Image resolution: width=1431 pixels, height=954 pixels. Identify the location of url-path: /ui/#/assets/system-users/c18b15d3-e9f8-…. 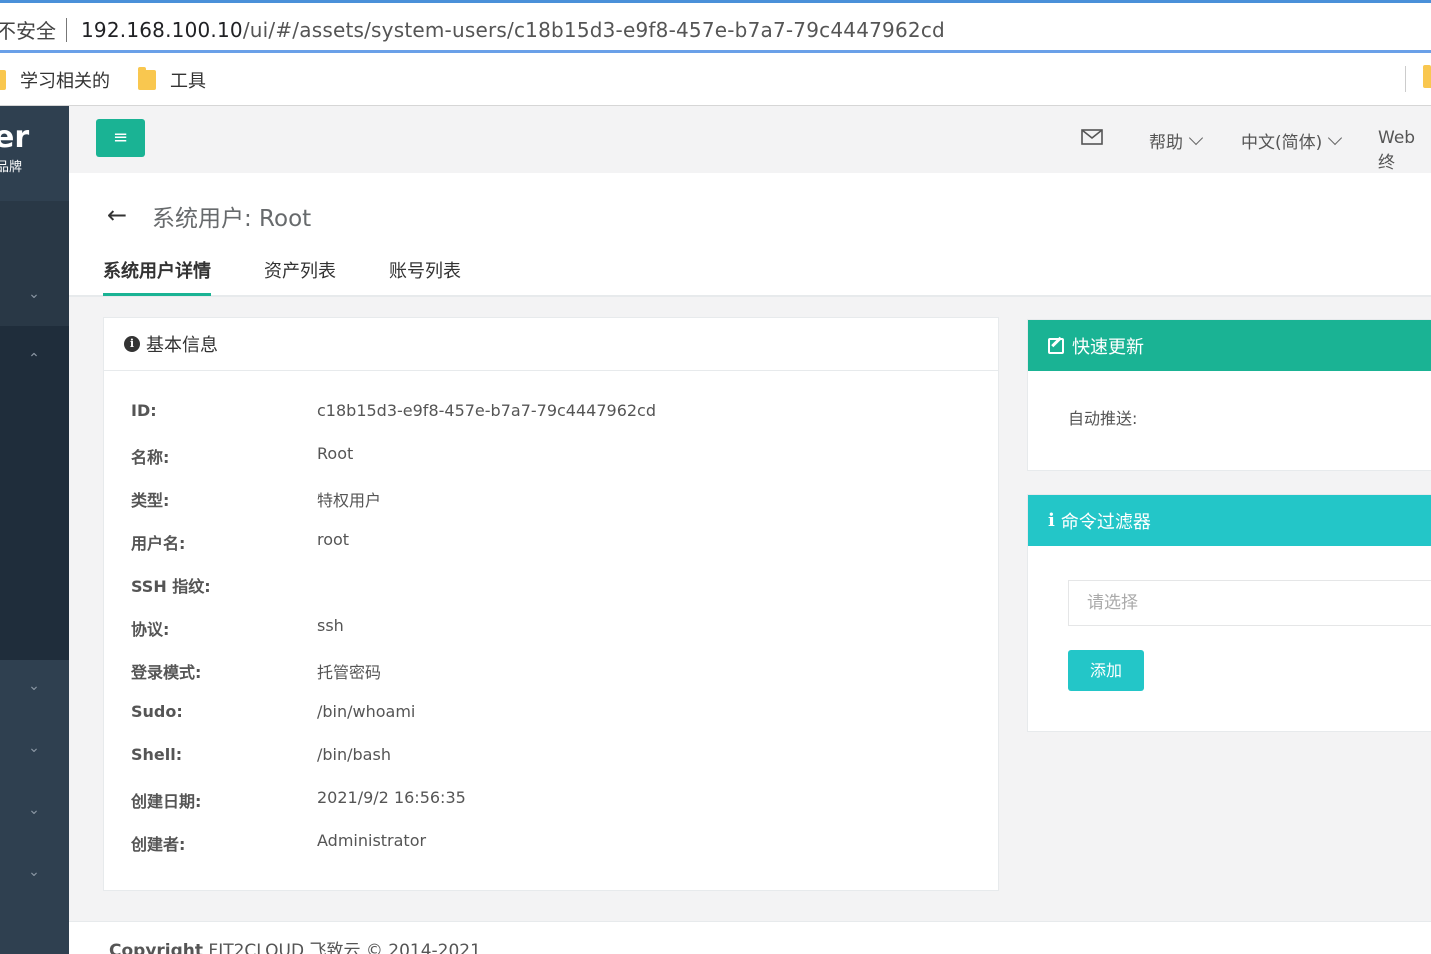
(593, 29).